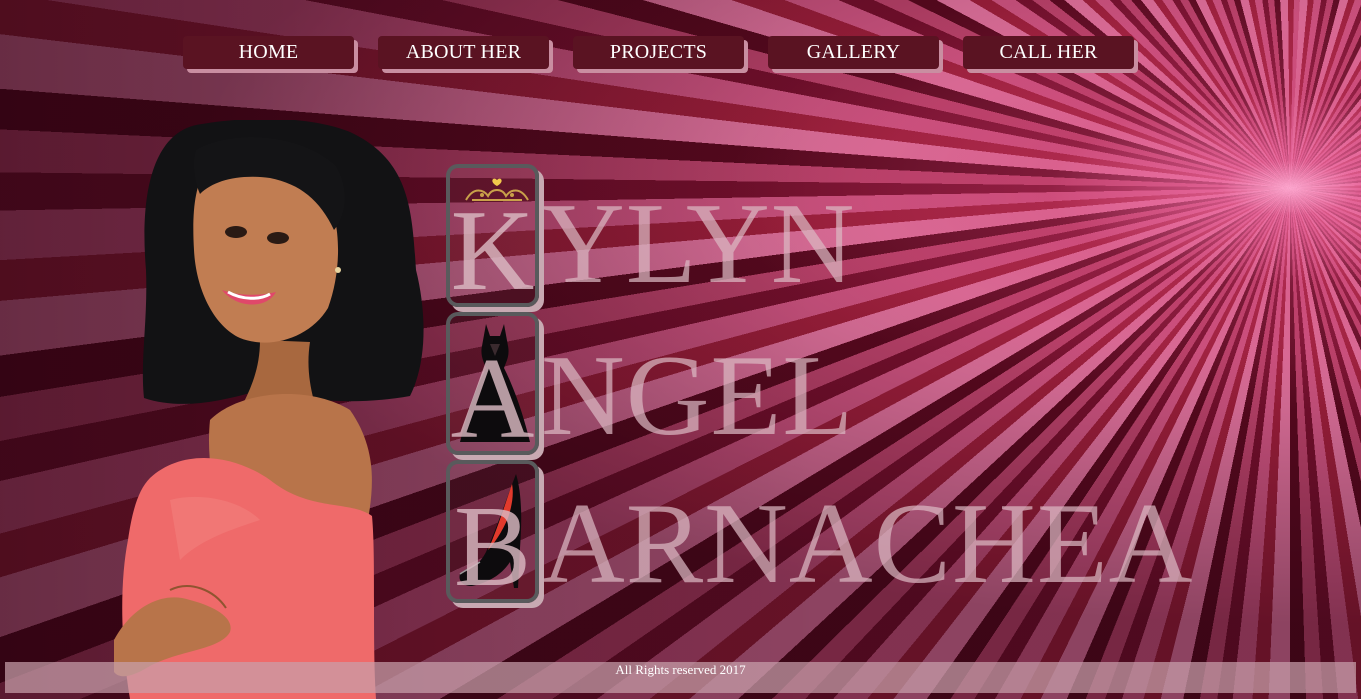 The width and height of the screenshot is (1361, 699). What do you see at coordinates (853, 52) in the screenshot?
I see `nav-gallery-button: GALLERY` at bounding box center [853, 52].